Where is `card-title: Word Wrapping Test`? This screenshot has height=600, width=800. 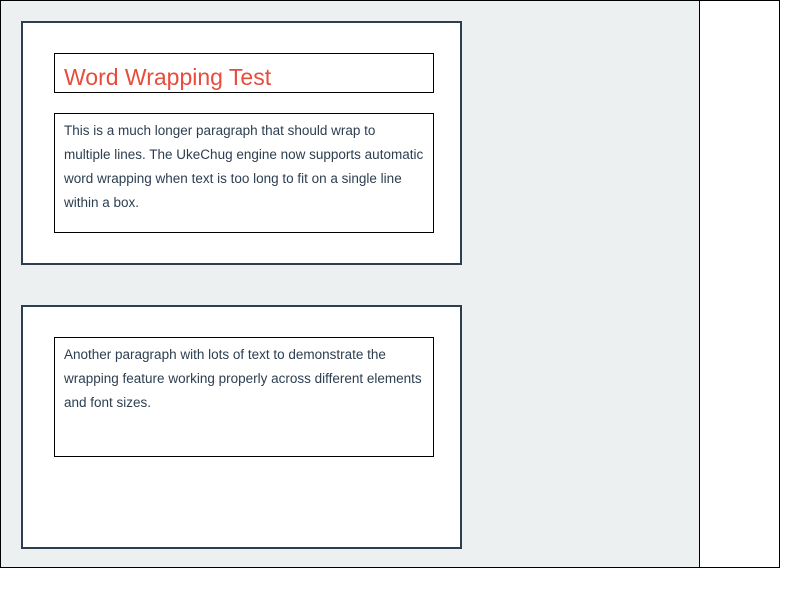 card-title: Word Wrapping Test is located at coordinates (168, 77).